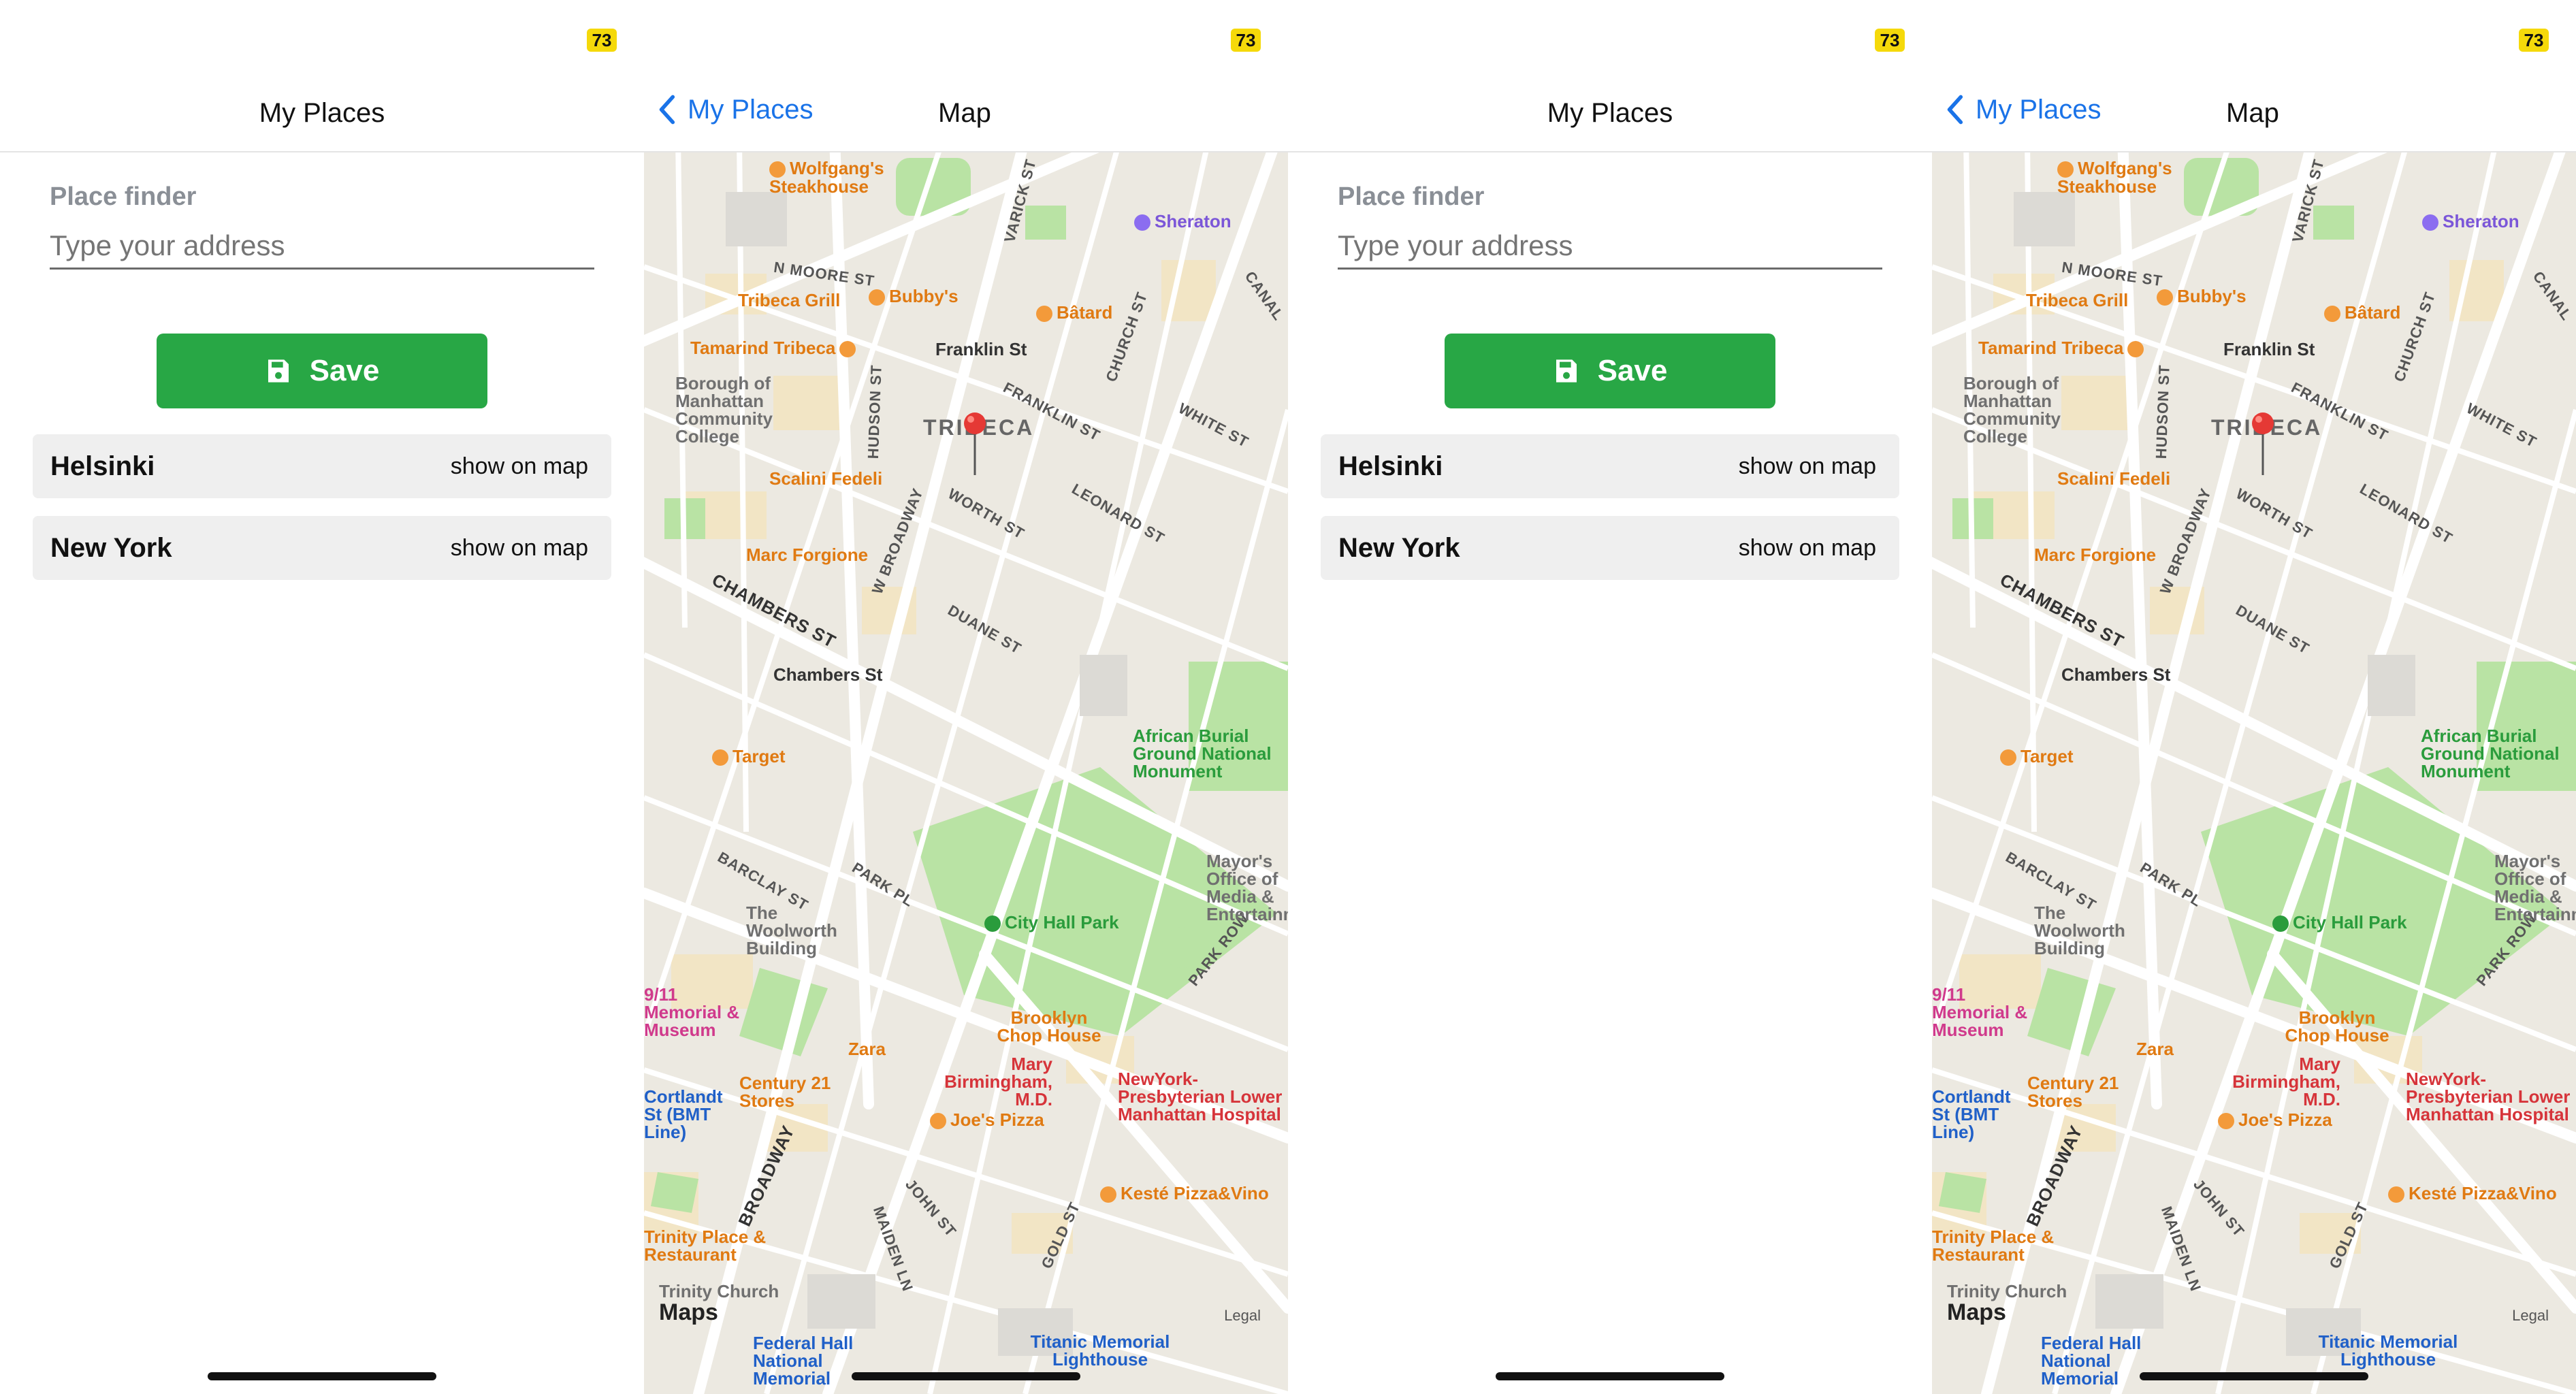 The width and height of the screenshot is (2576, 1394). I want to click on navbar: My Places Map, so click(966, 113).